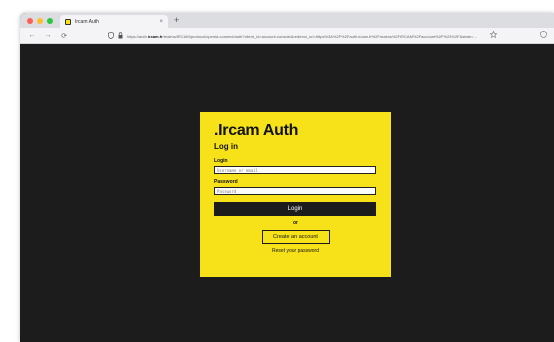  I want to click on new-tab-button: +, so click(176, 20).